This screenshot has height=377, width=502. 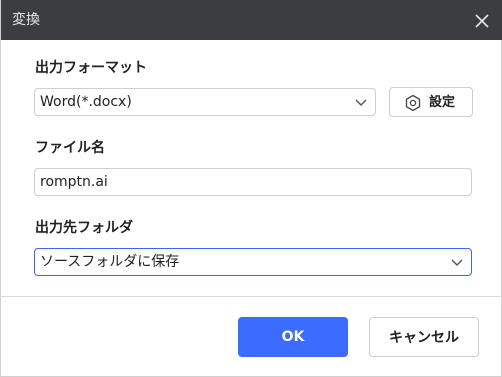 What do you see at coordinates (86, 102) in the screenshot?
I see `output-format-value: Word(*.docx)` at bounding box center [86, 102].